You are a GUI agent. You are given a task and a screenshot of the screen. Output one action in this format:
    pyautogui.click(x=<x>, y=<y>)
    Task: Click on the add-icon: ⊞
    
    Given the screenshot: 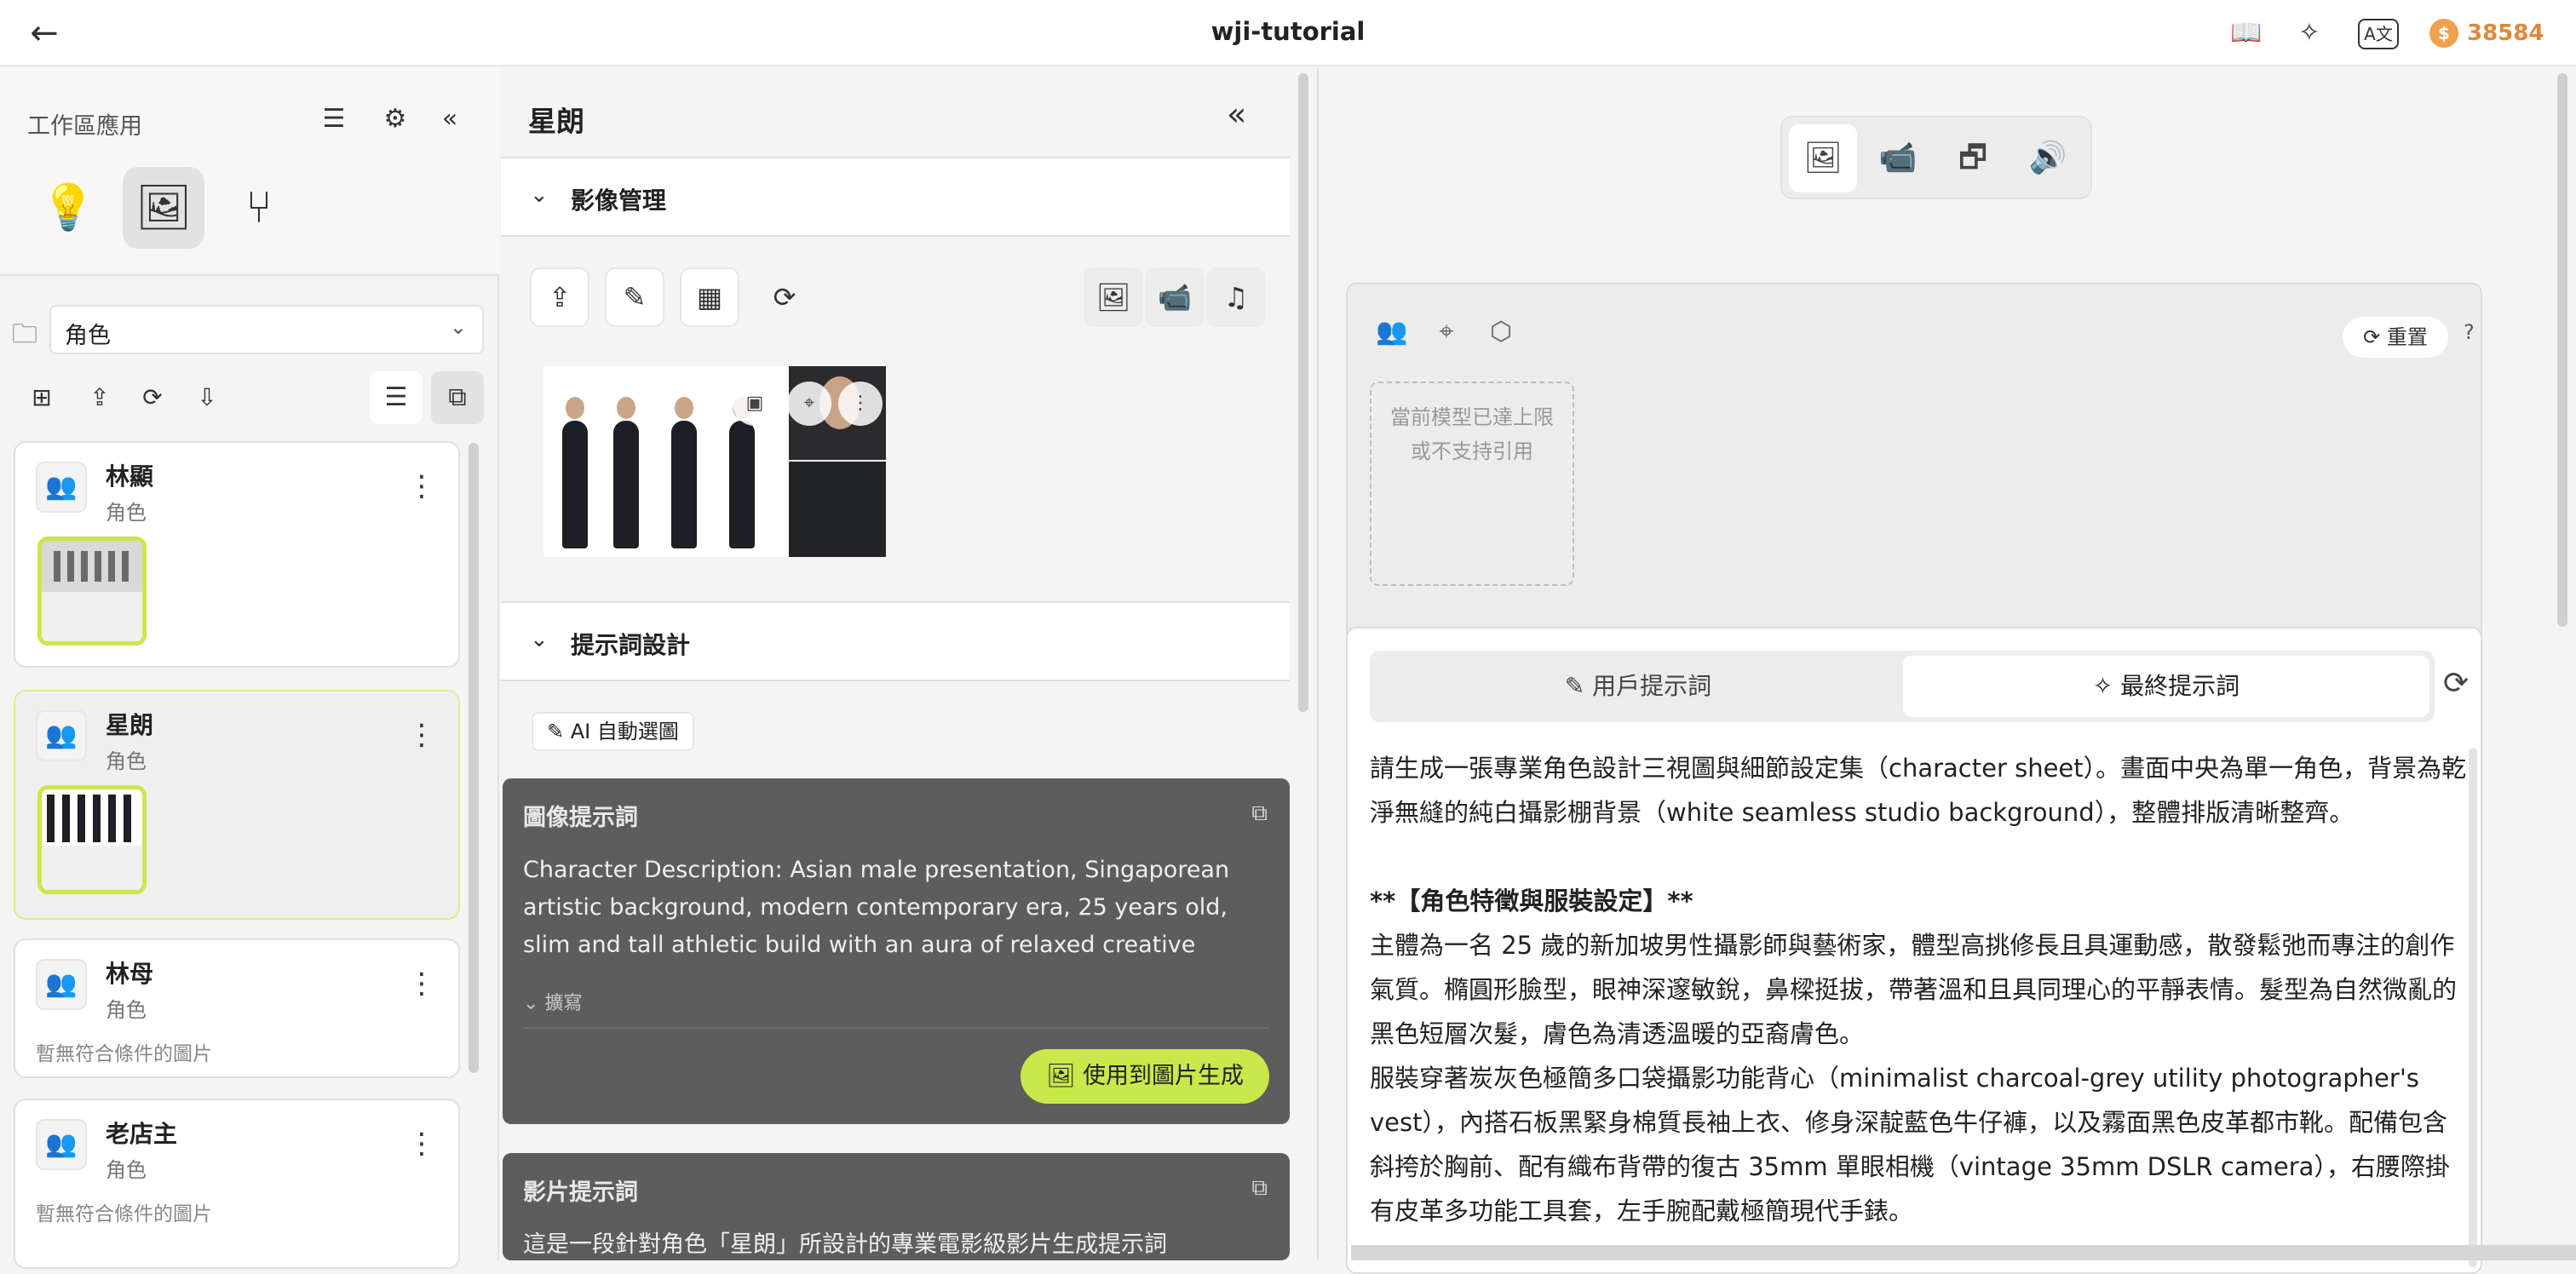 What is the action you would take?
    pyautogui.click(x=42, y=398)
    